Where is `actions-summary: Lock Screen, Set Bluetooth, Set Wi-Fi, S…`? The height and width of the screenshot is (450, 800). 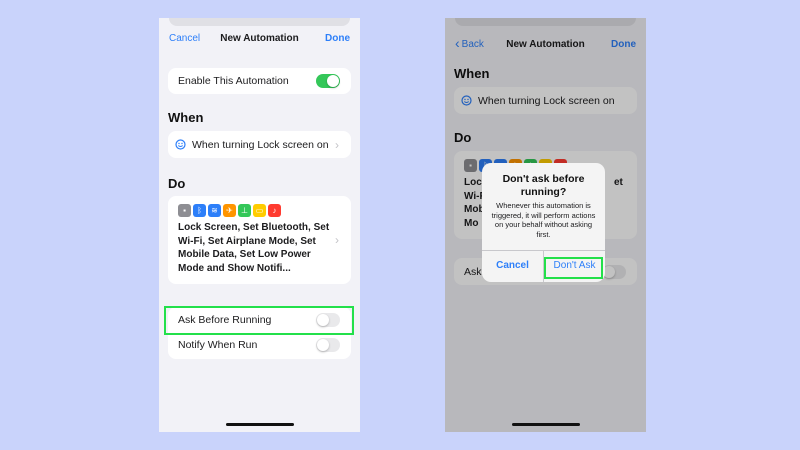
actions-summary: Lock Screen, Set Bluetooth, Set Wi-Fi, S… is located at coordinates (254, 248).